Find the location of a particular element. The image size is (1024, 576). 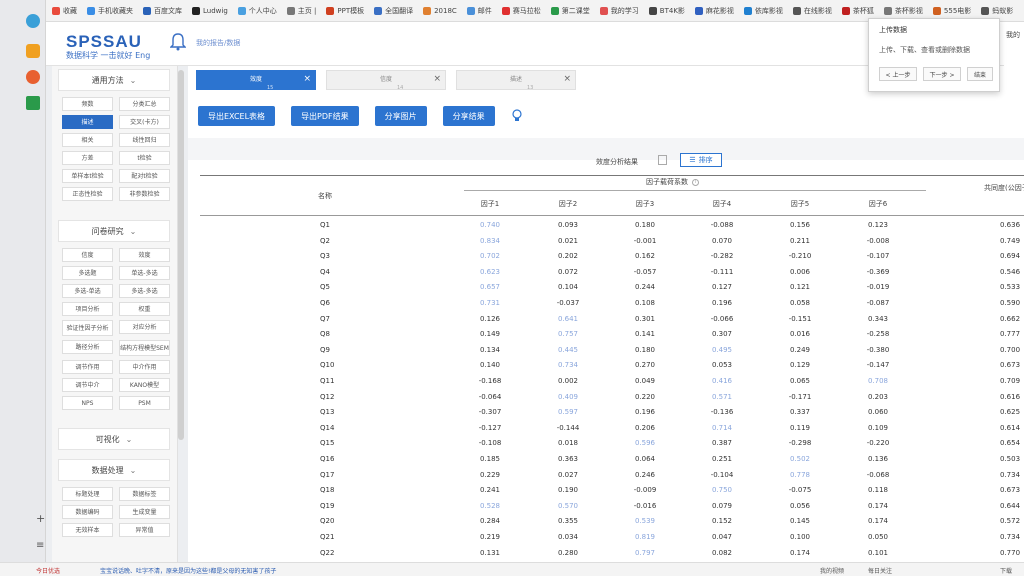

sidebar-method-button: 数据标签 is located at coordinates (144, 494).